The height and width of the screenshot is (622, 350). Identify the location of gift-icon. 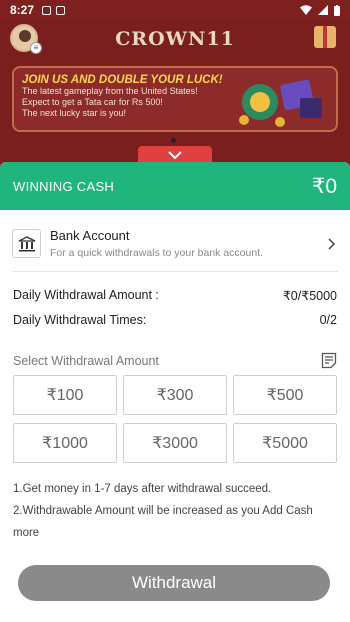
(325, 37).